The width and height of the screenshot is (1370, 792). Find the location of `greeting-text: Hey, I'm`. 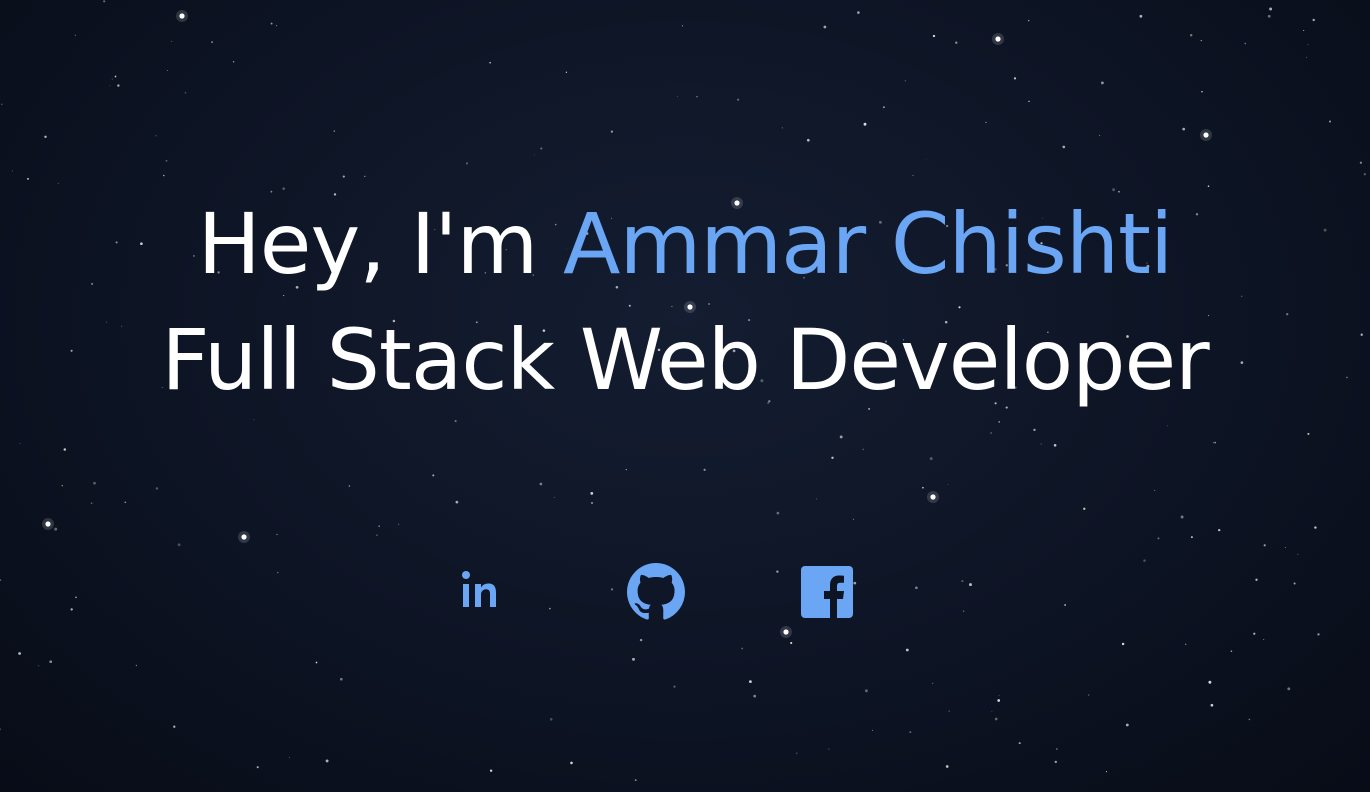

greeting-text: Hey, I'm is located at coordinates (380, 244).